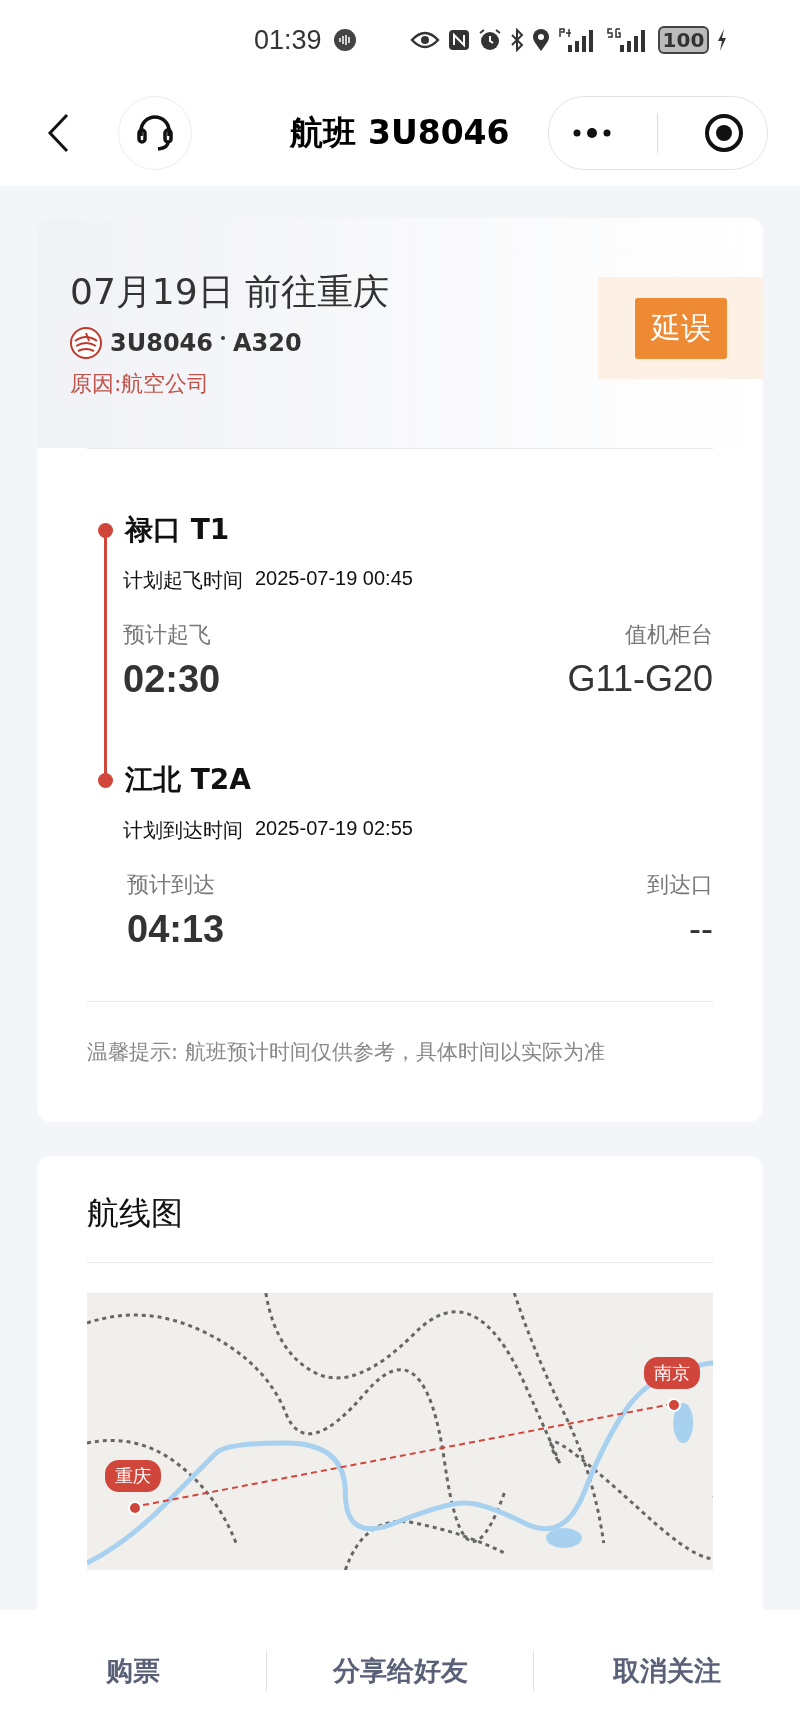 This screenshot has width=800, height=1732. I want to click on delay-reason: 原因:航空公司, so click(140, 383).